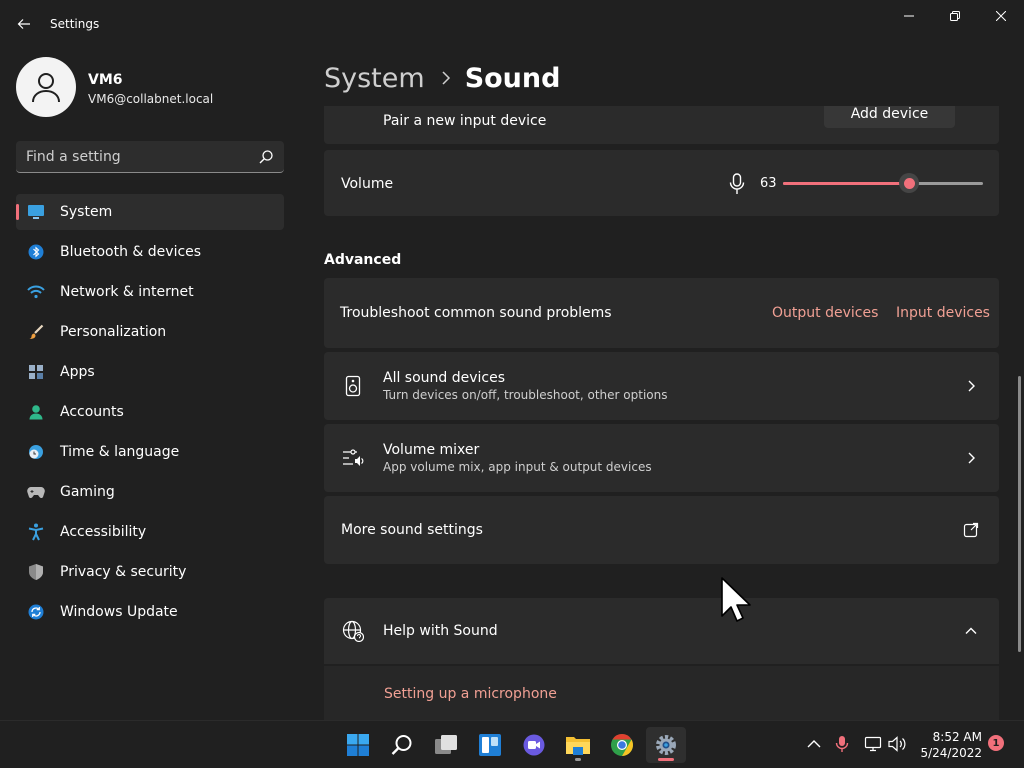  I want to click on teams-chat-icon, so click(534, 745).